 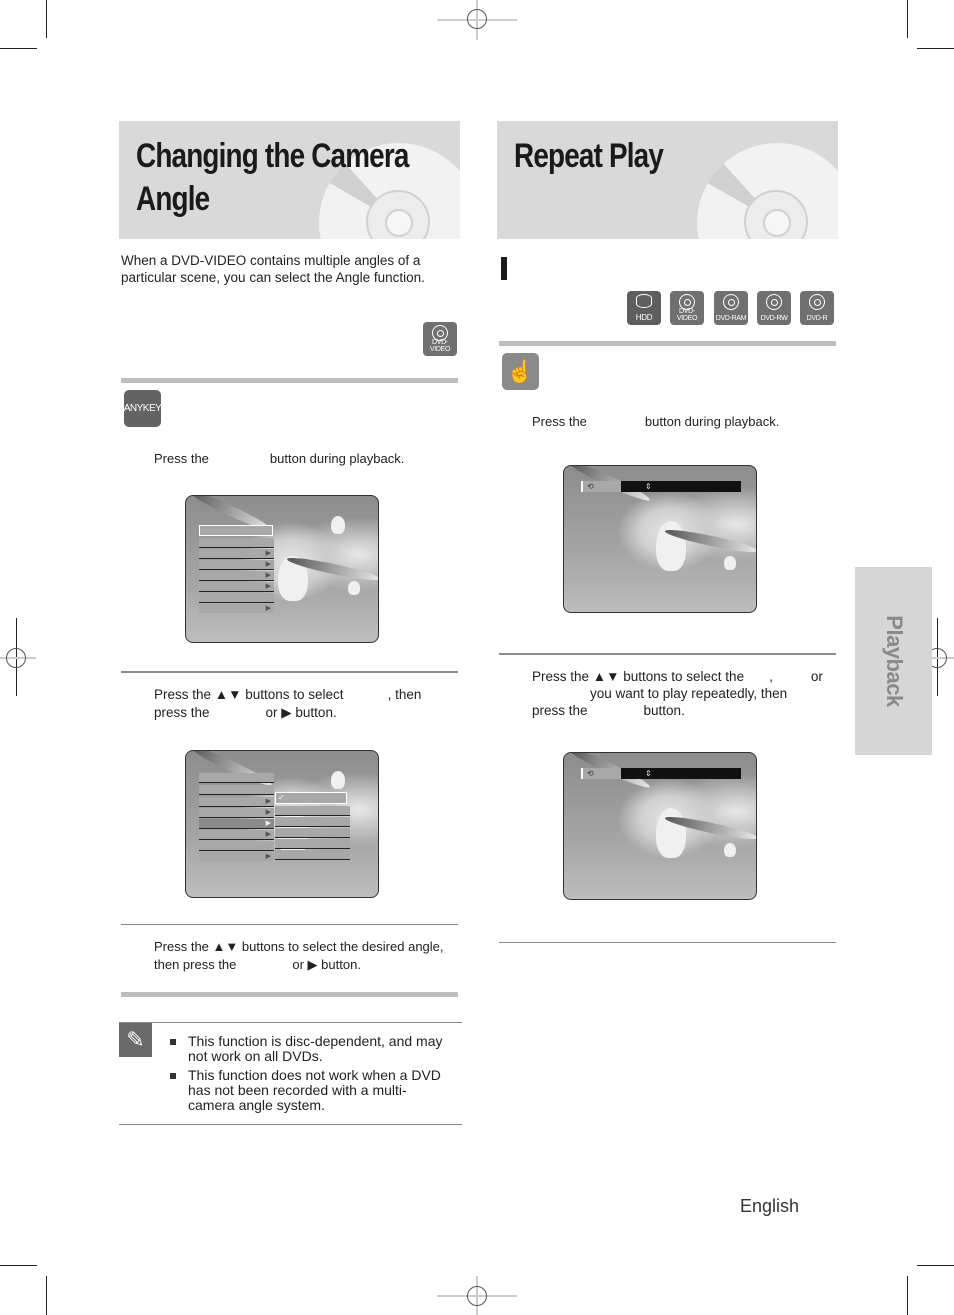 I want to click on page-title-line2: Angle, so click(x=173, y=199).